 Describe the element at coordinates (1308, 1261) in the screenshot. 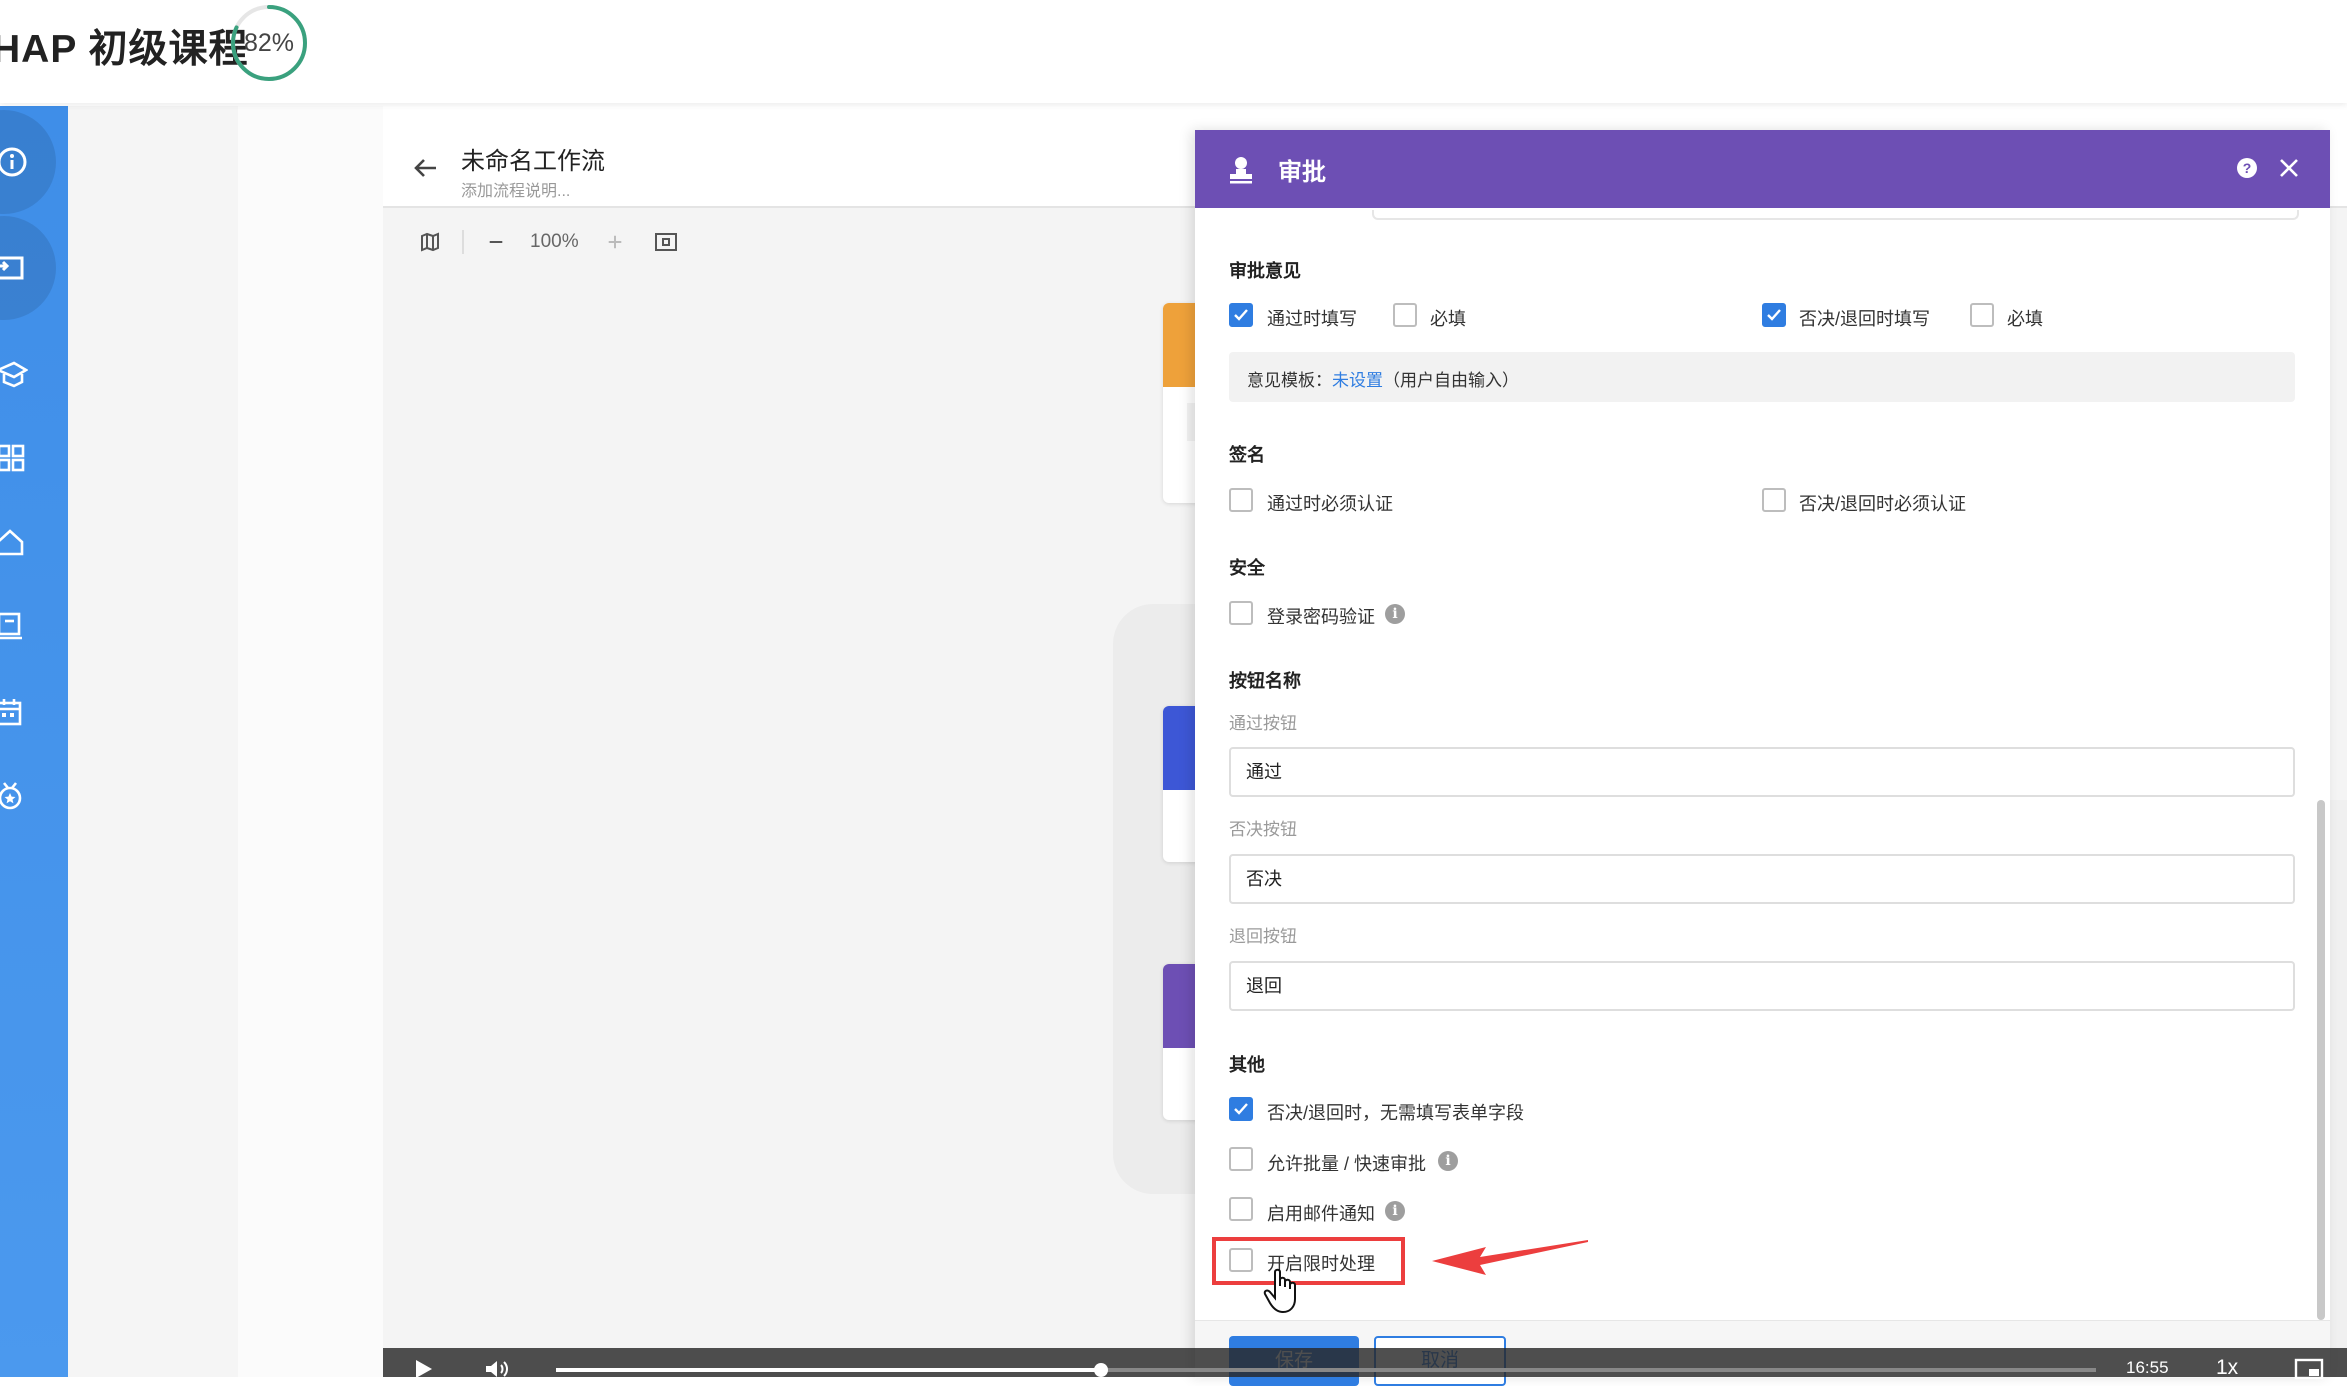

I see `highlight-box` at that location.